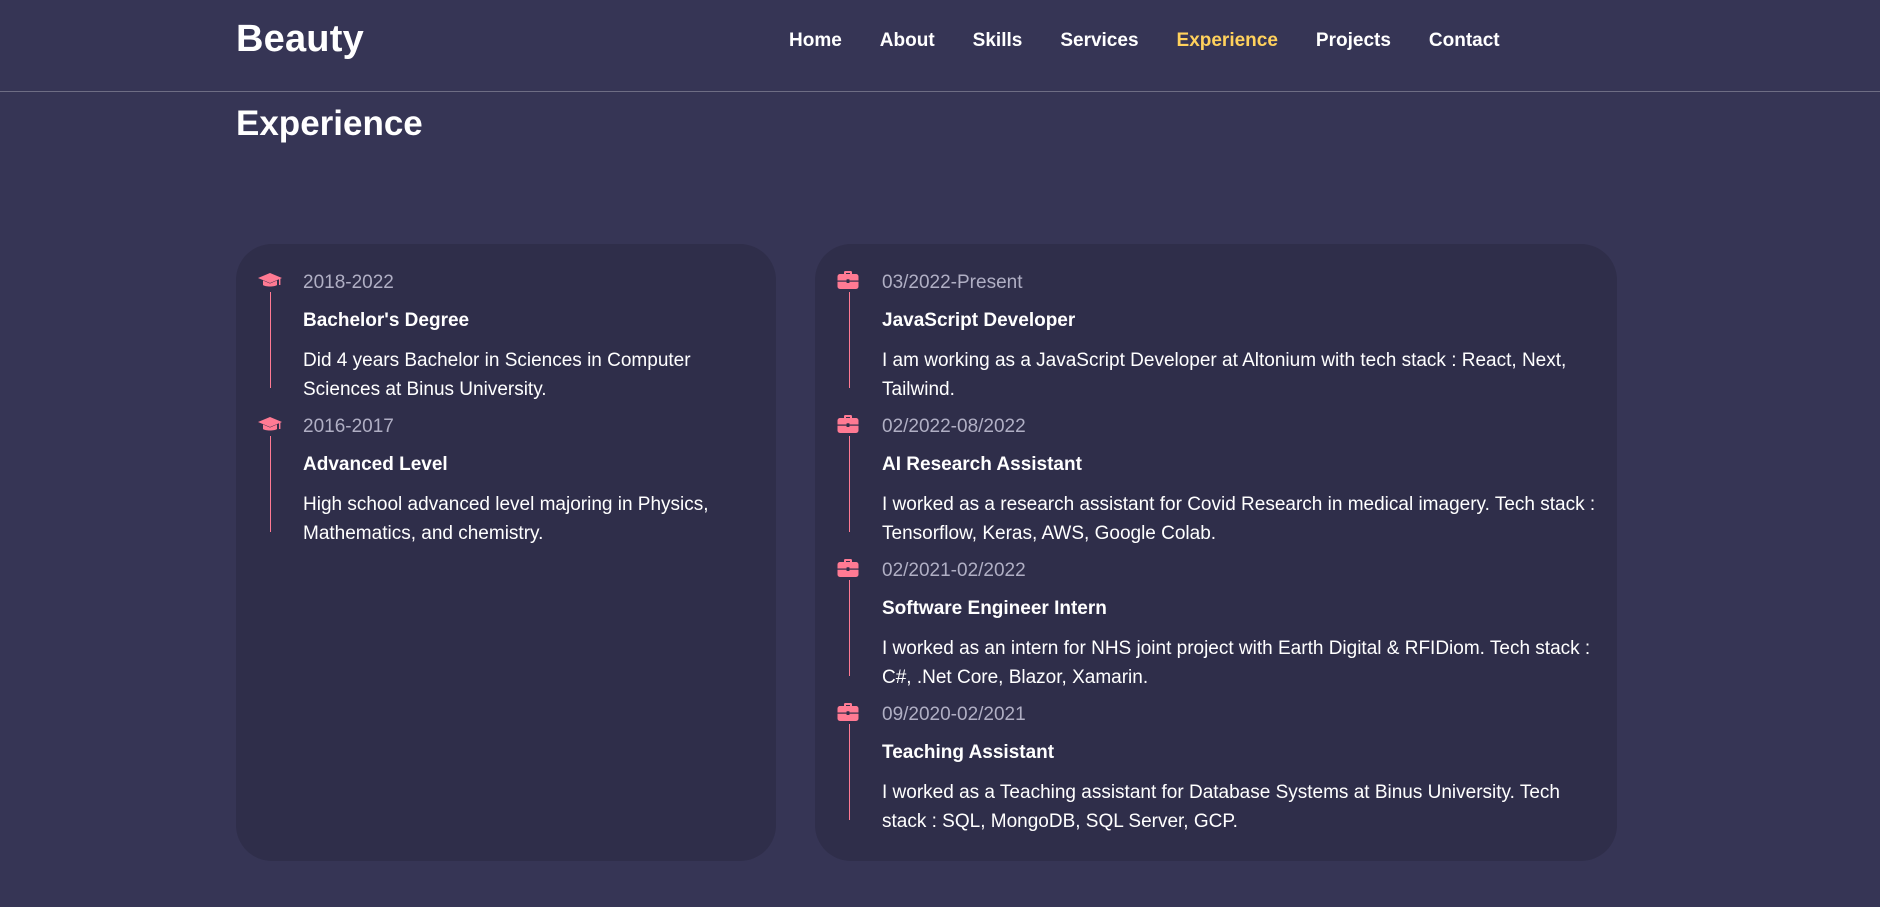 The image size is (1880, 907). I want to click on timeline-title: JavaScript Developer, so click(979, 320).